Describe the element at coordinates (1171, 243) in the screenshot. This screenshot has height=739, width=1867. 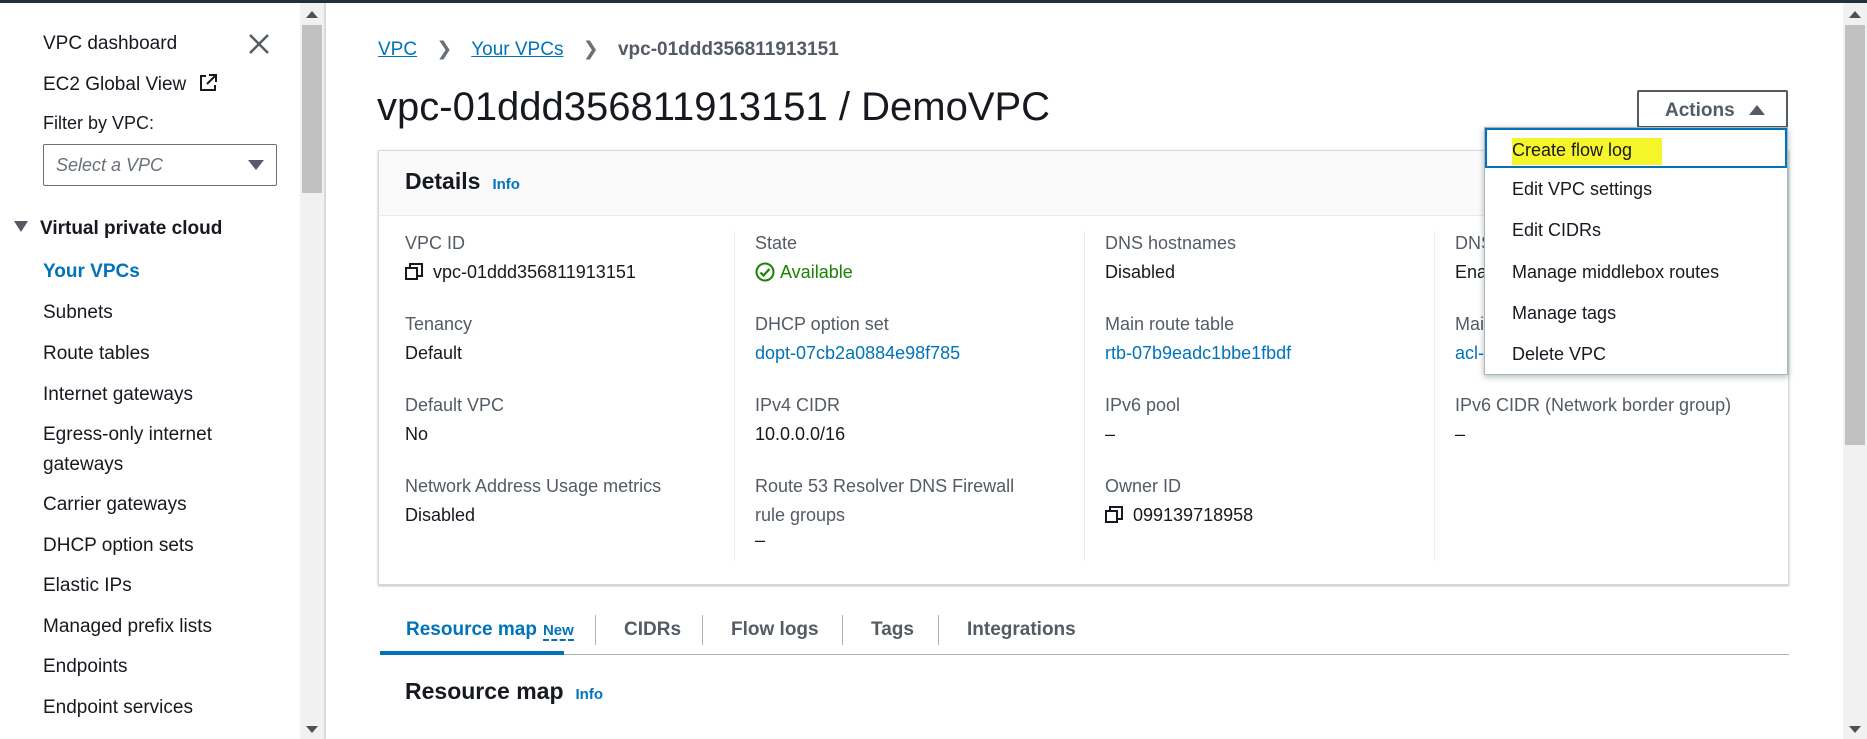
I see `field-label: DNS hostnames` at that location.